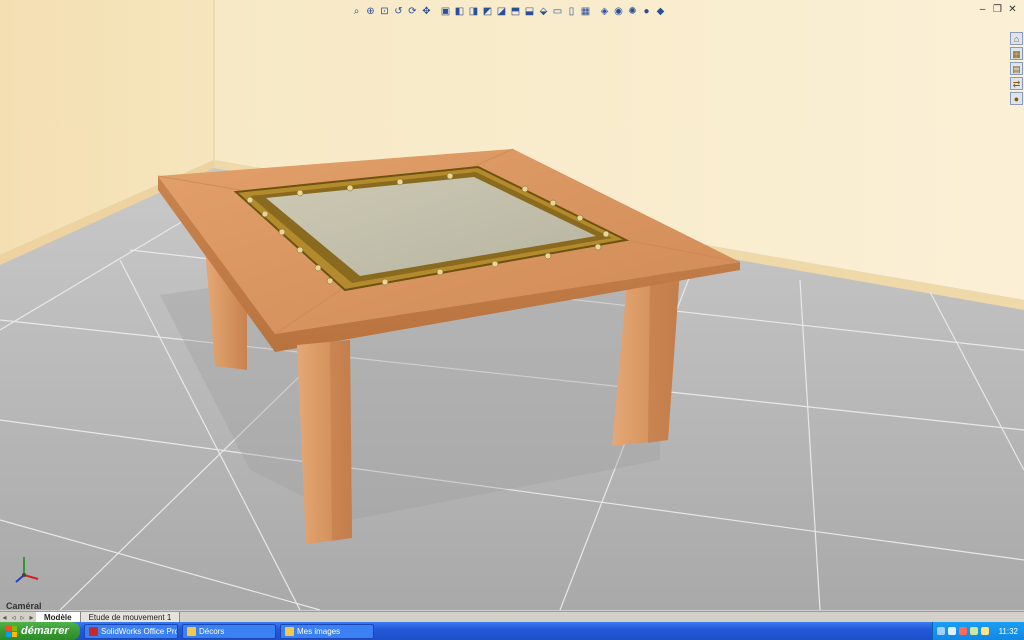  Describe the element at coordinates (1016, 38) in the screenshot. I see `solidworks-resources-icon: ⌂` at that location.